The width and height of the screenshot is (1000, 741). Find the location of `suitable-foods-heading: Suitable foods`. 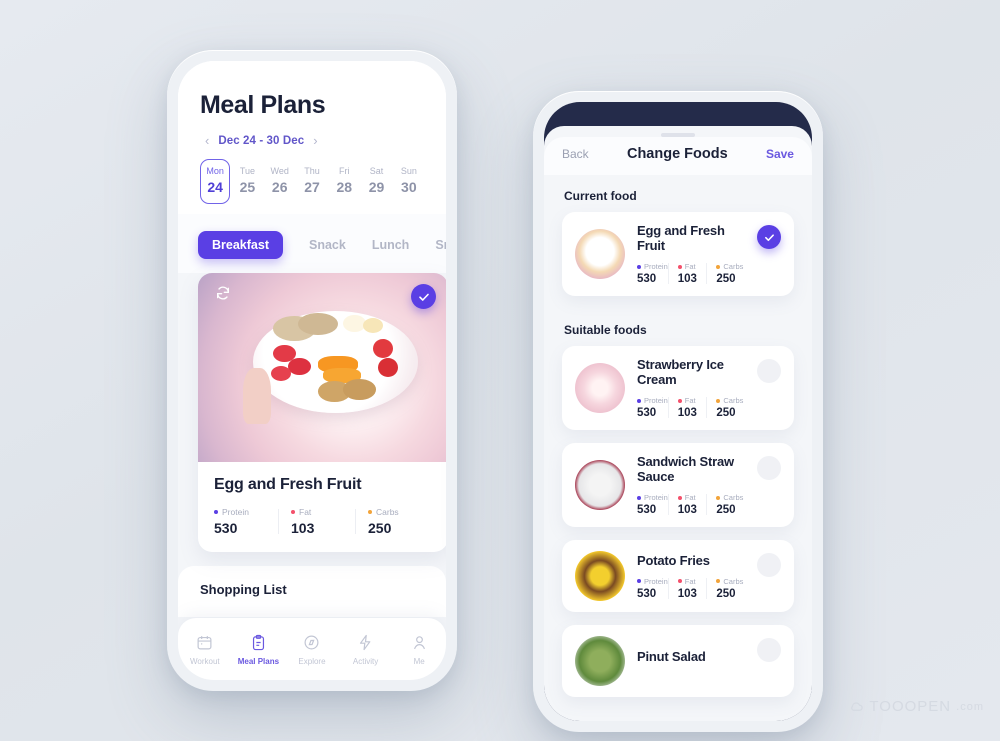

suitable-foods-heading: Suitable foods is located at coordinates (605, 330).